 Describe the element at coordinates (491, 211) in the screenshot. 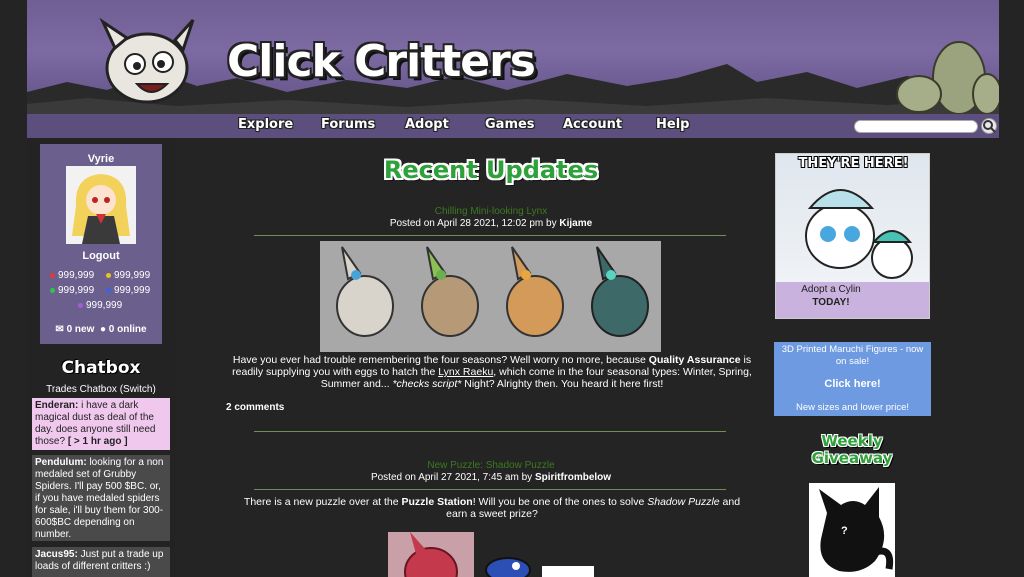

I see `post-title: Chilling Mini-looking Lynx` at that location.